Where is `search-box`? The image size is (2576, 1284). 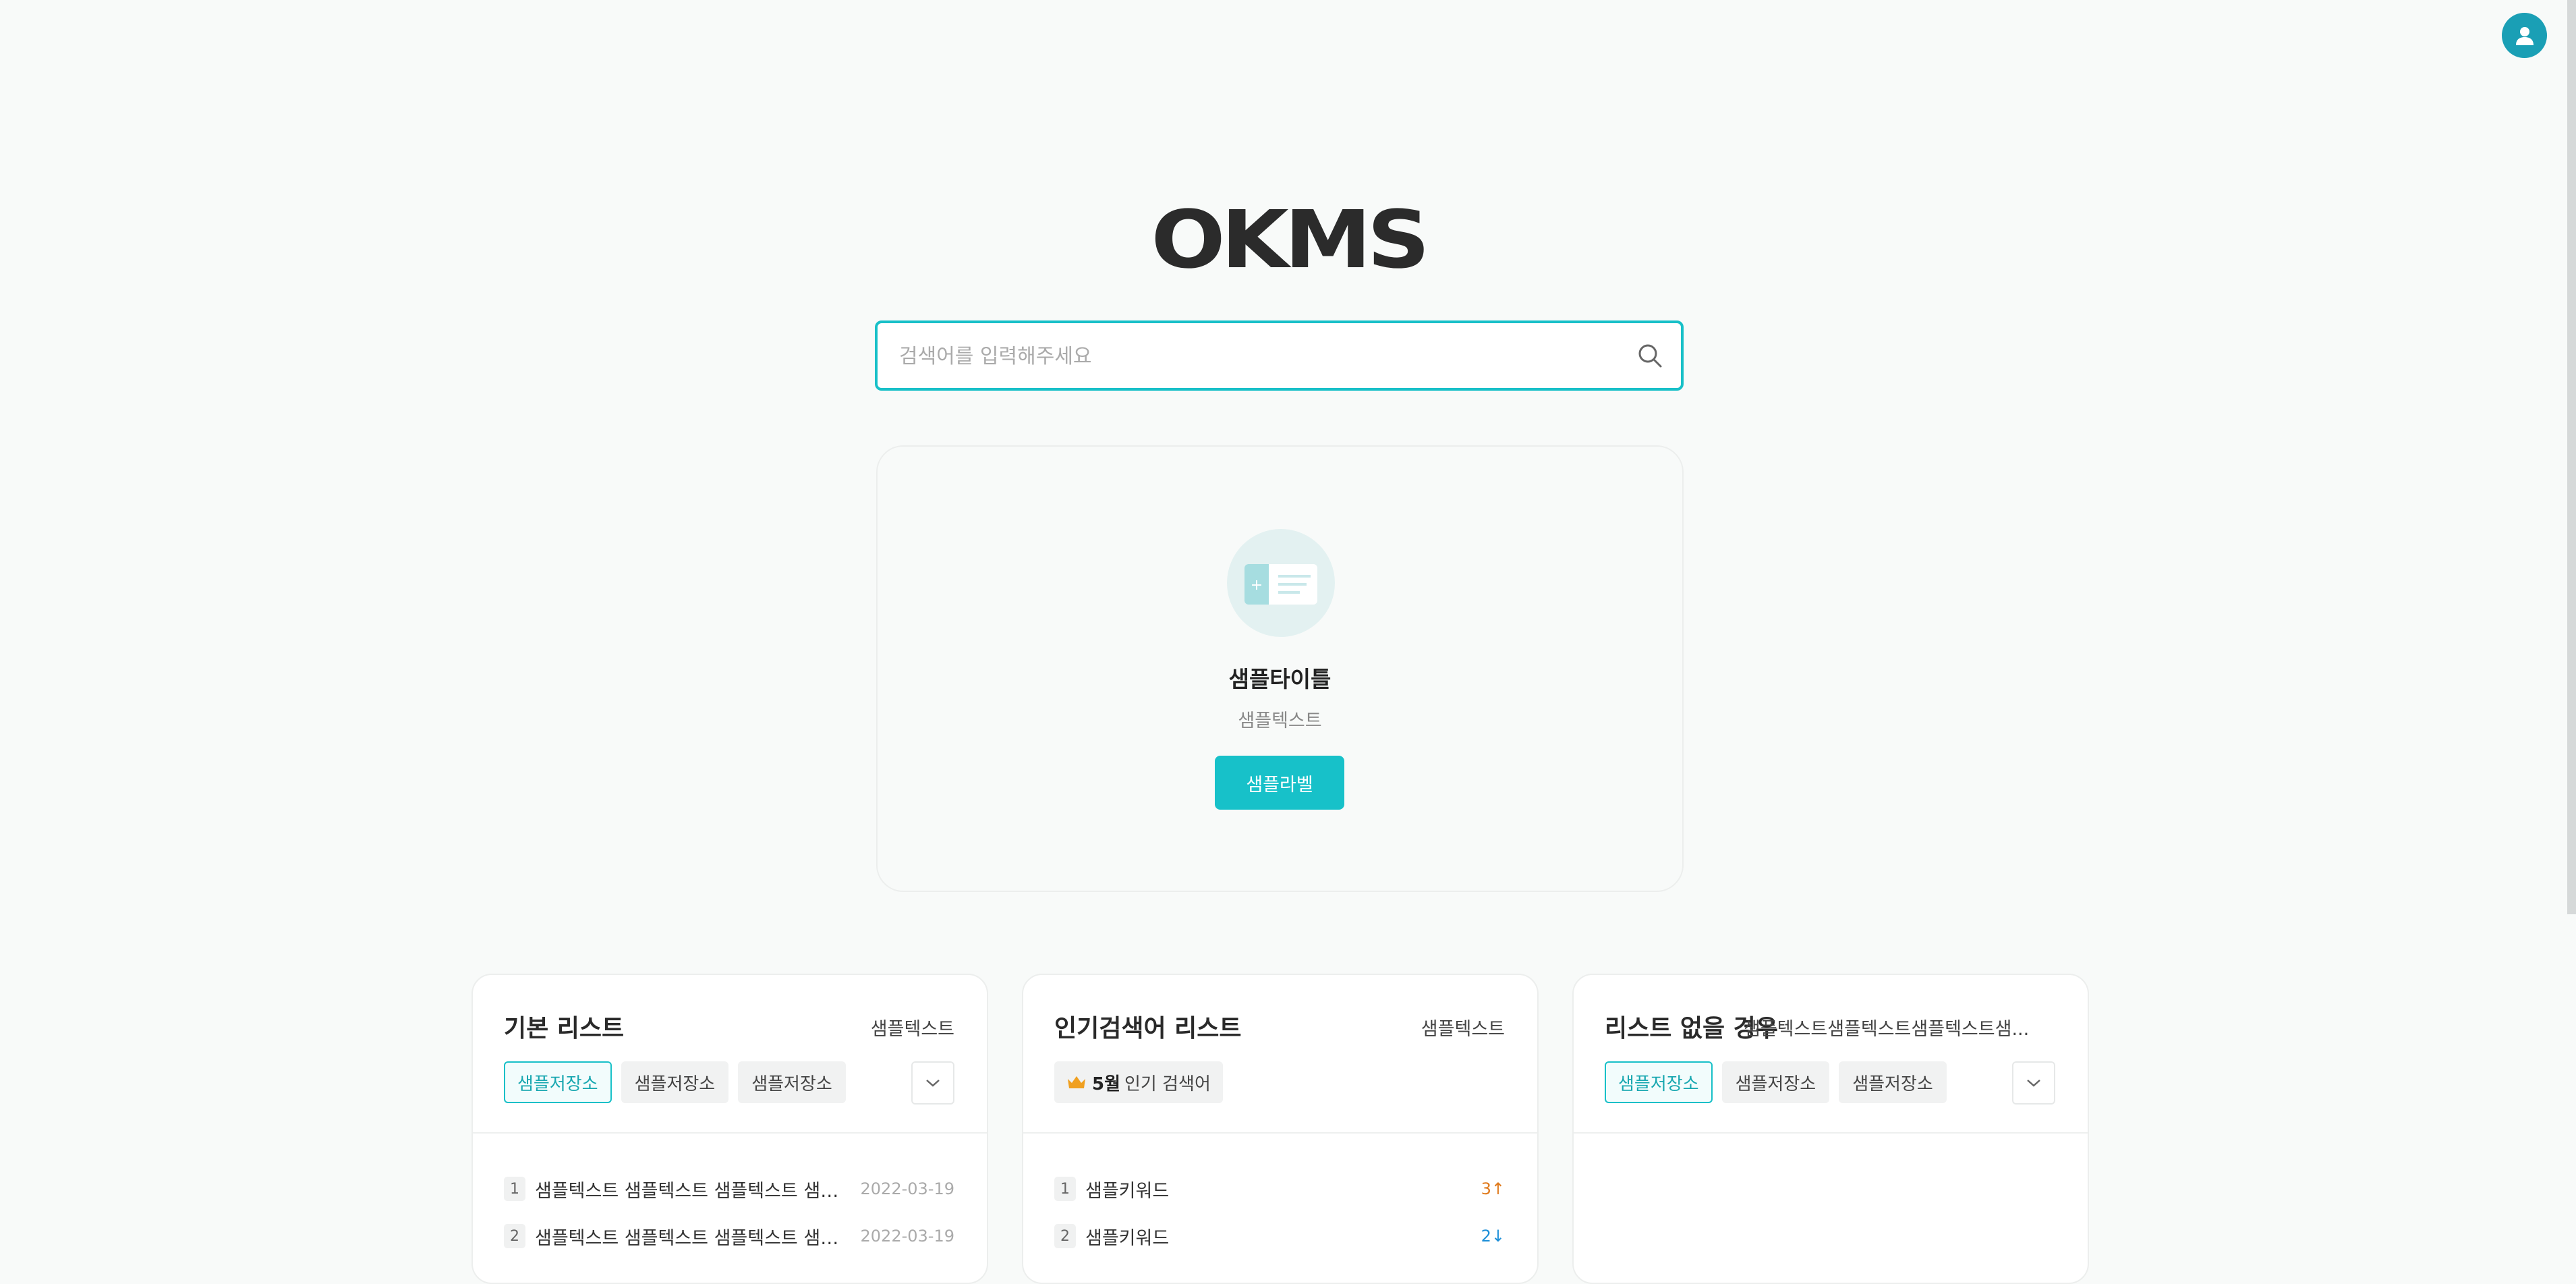 search-box is located at coordinates (1279, 355).